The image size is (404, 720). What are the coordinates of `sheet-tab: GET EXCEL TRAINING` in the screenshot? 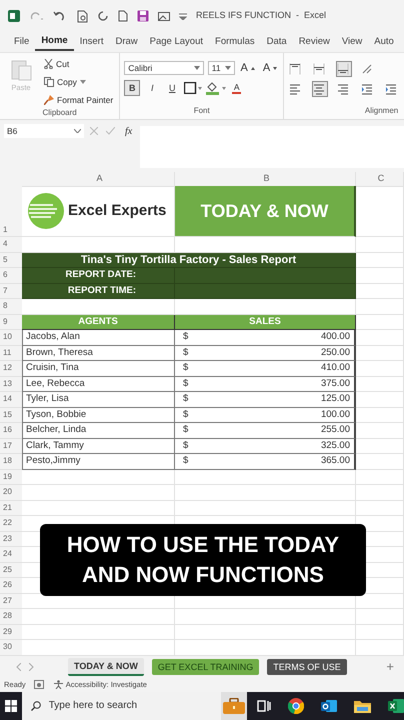 It's located at (206, 666).